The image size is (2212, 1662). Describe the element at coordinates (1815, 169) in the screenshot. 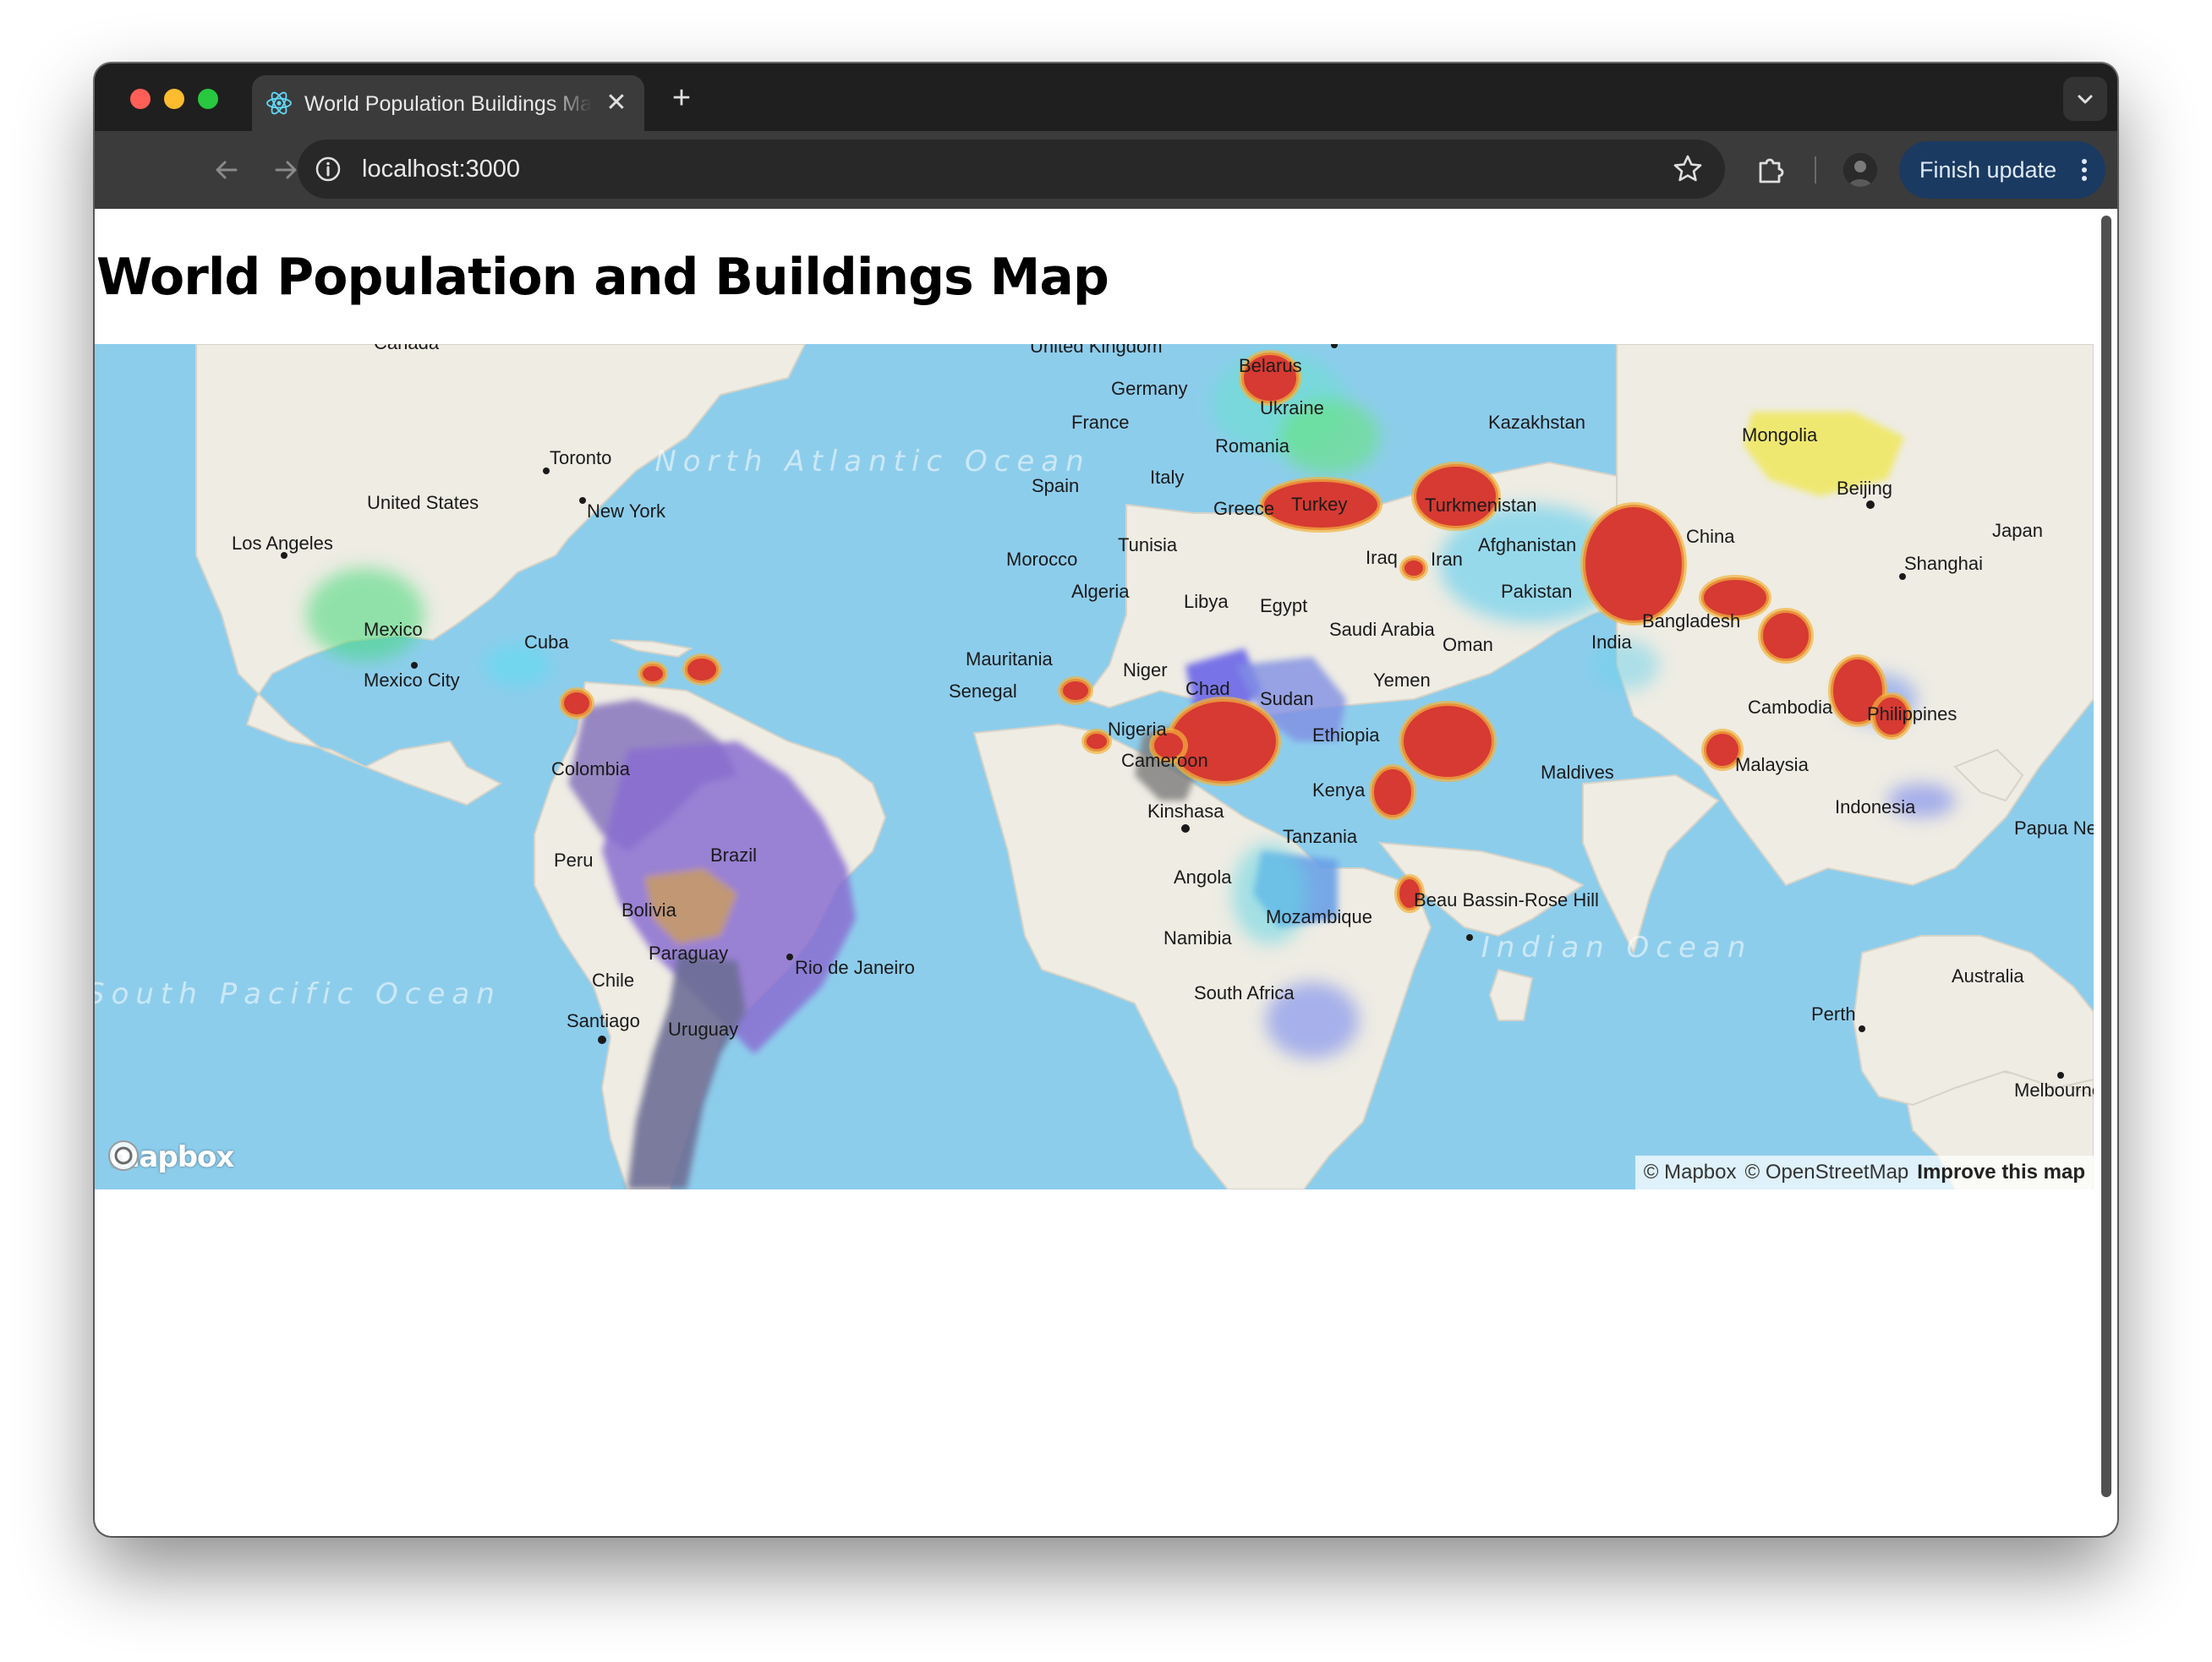

I see `toolbar-divider` at that location.